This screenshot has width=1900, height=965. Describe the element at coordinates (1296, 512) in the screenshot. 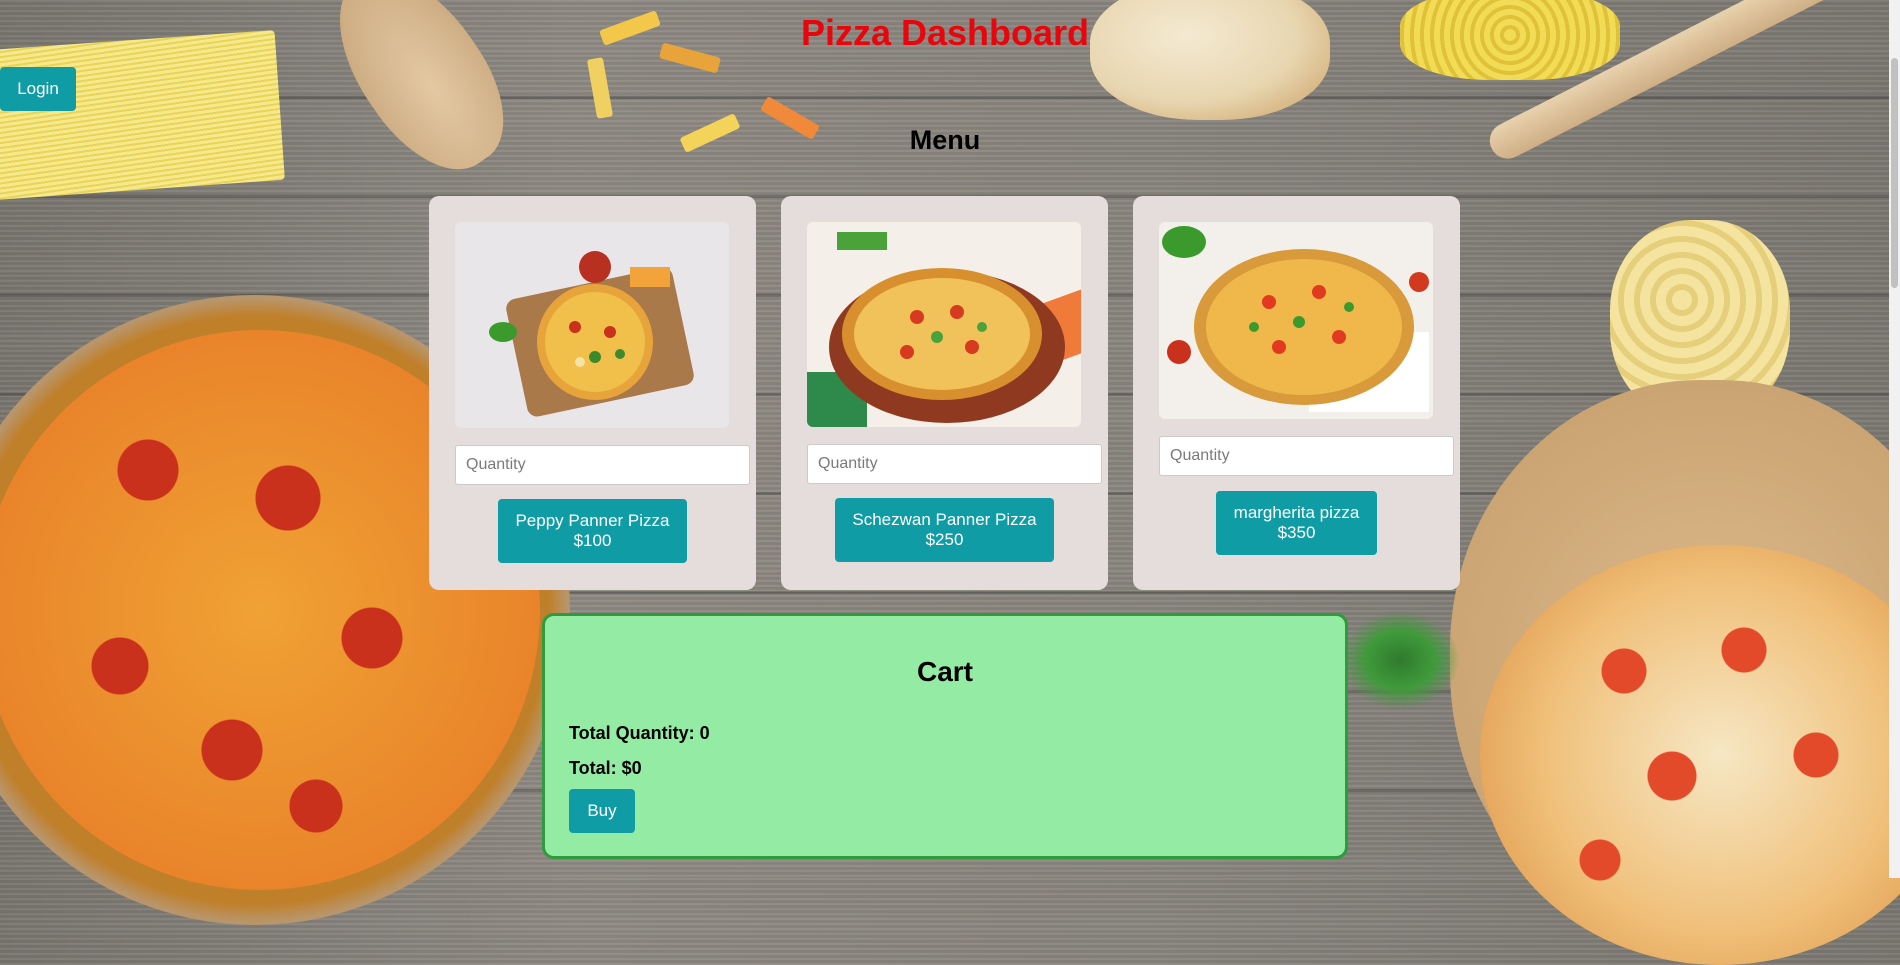

I see `pizza-name-label: margherita pizza` at that location.